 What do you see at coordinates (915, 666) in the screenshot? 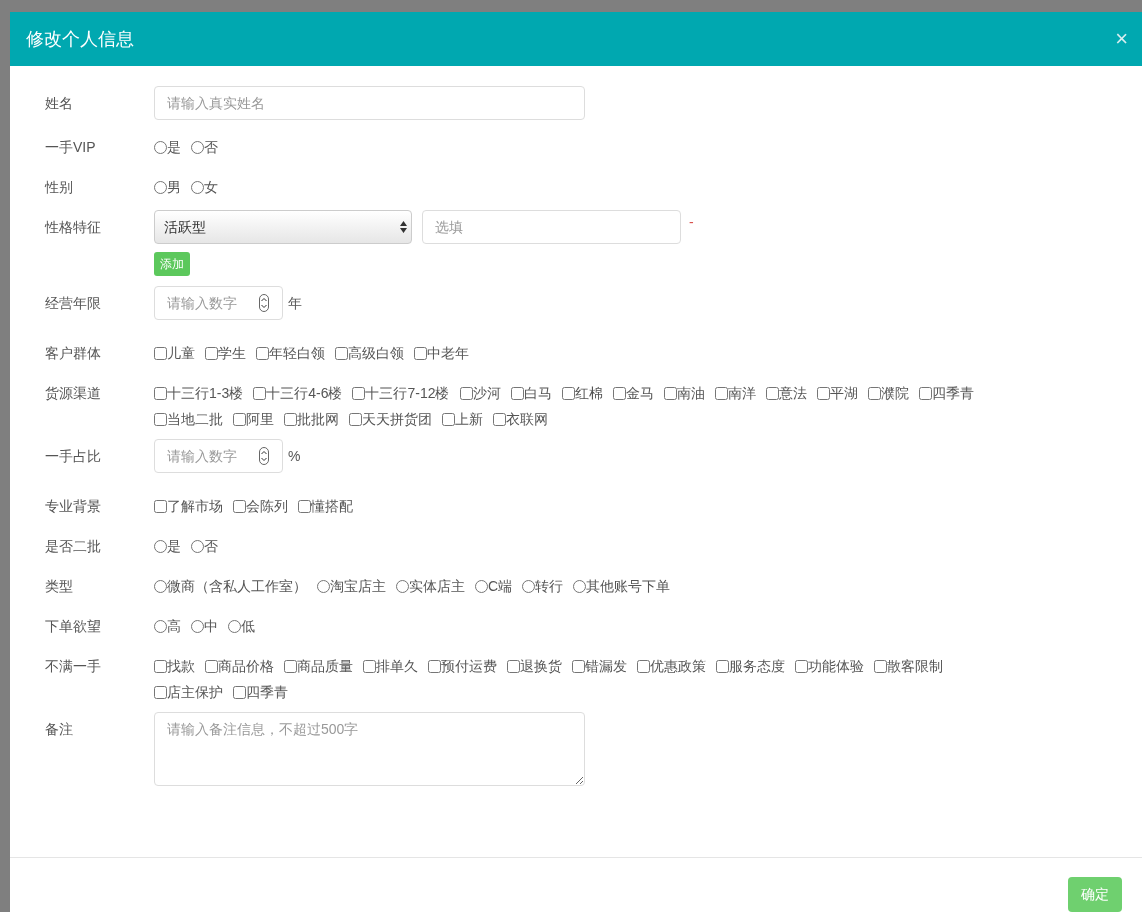
I see `option-label: 散客限制` at bounding box center [915, 666].